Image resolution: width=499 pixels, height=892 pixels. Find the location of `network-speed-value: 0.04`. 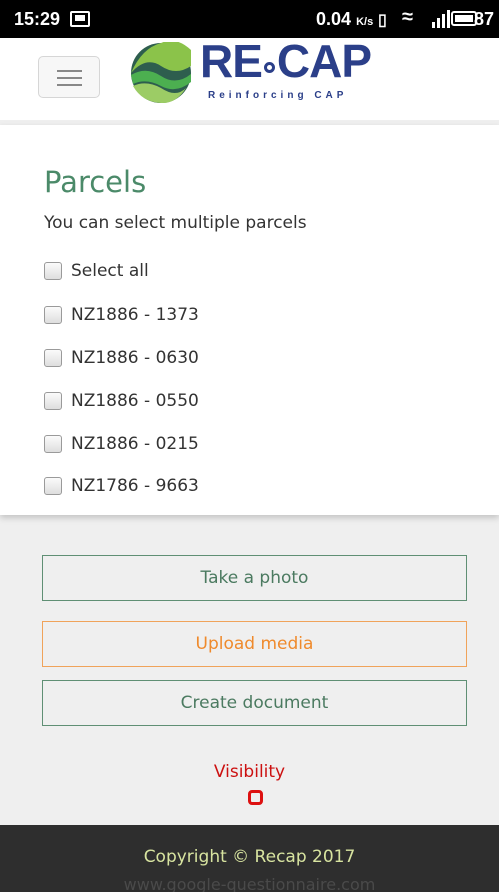

network-speed-value: 0.04 is located at coordinates (334, 19).